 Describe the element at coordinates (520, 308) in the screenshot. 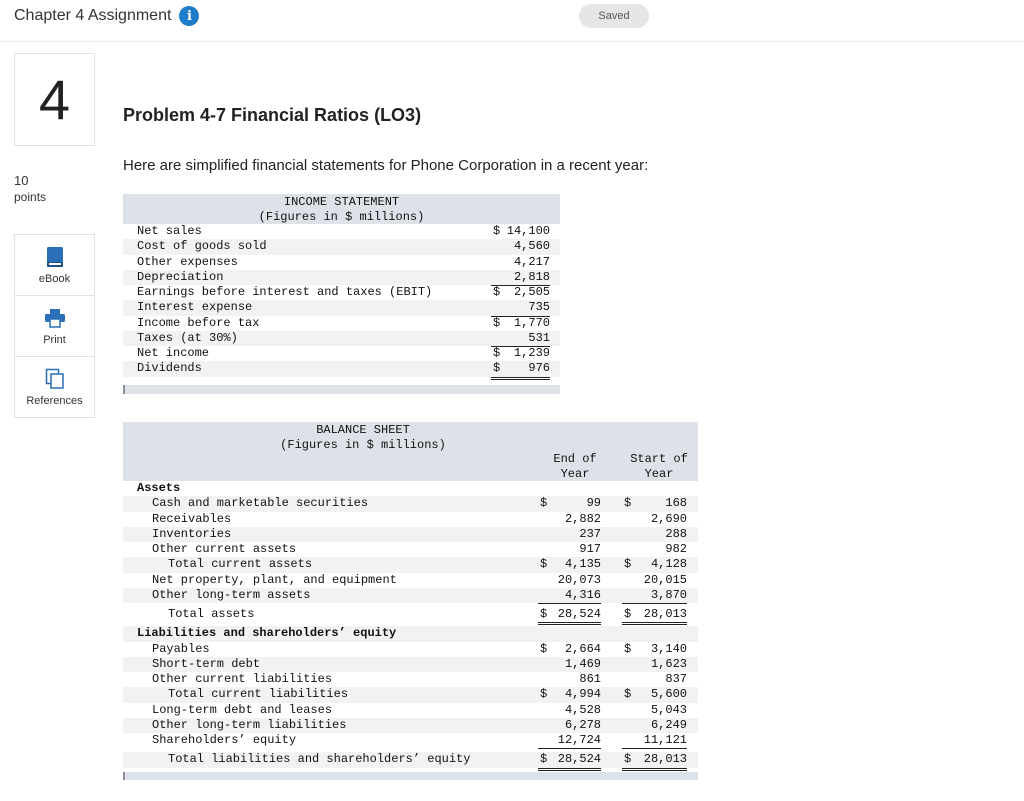

I see `income-row-value: 735` at that location.